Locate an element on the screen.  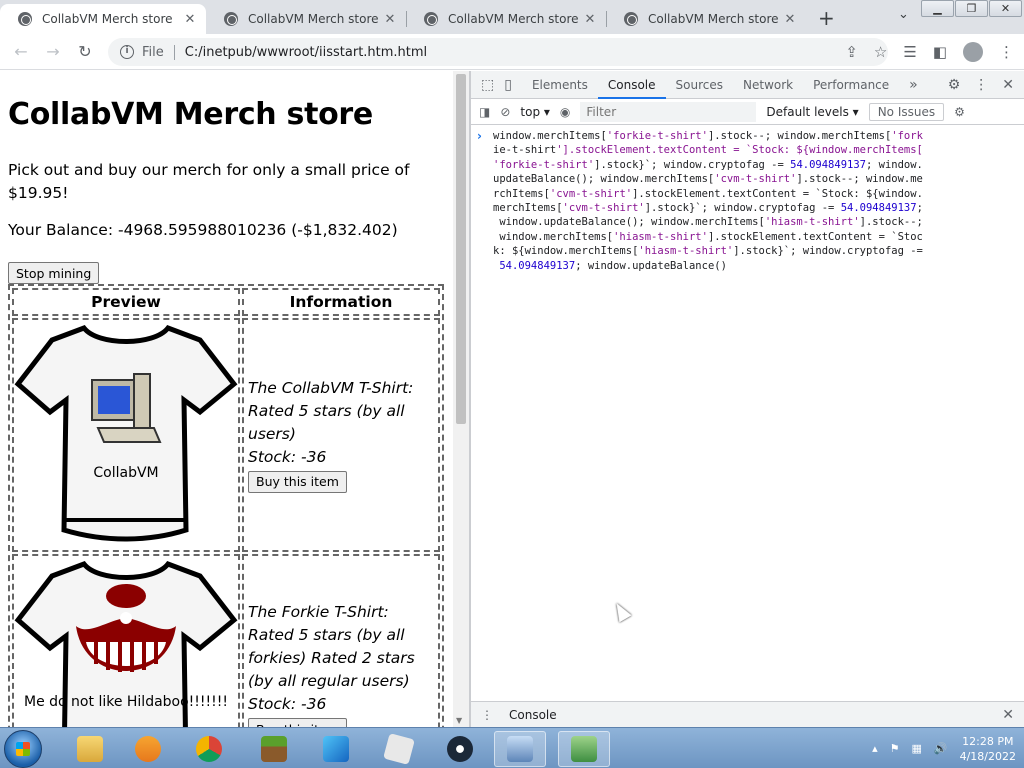
drawer-tab-console: Console is located at coordinates (533, 715).